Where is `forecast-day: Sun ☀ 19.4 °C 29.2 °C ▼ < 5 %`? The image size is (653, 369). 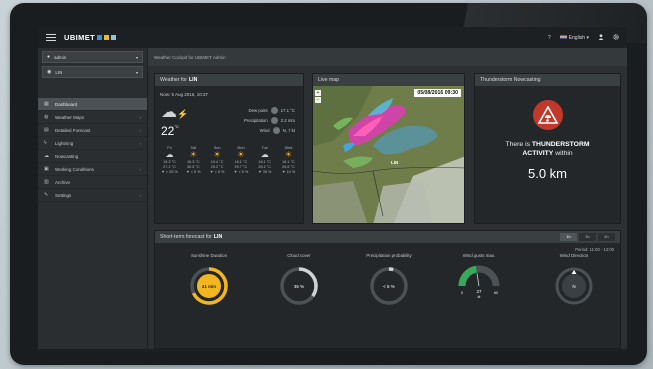 forecast-day: Sun ☀ 19.4 °C 29.2 °C ▼ < 5 % is located at coordinates (217, 160).